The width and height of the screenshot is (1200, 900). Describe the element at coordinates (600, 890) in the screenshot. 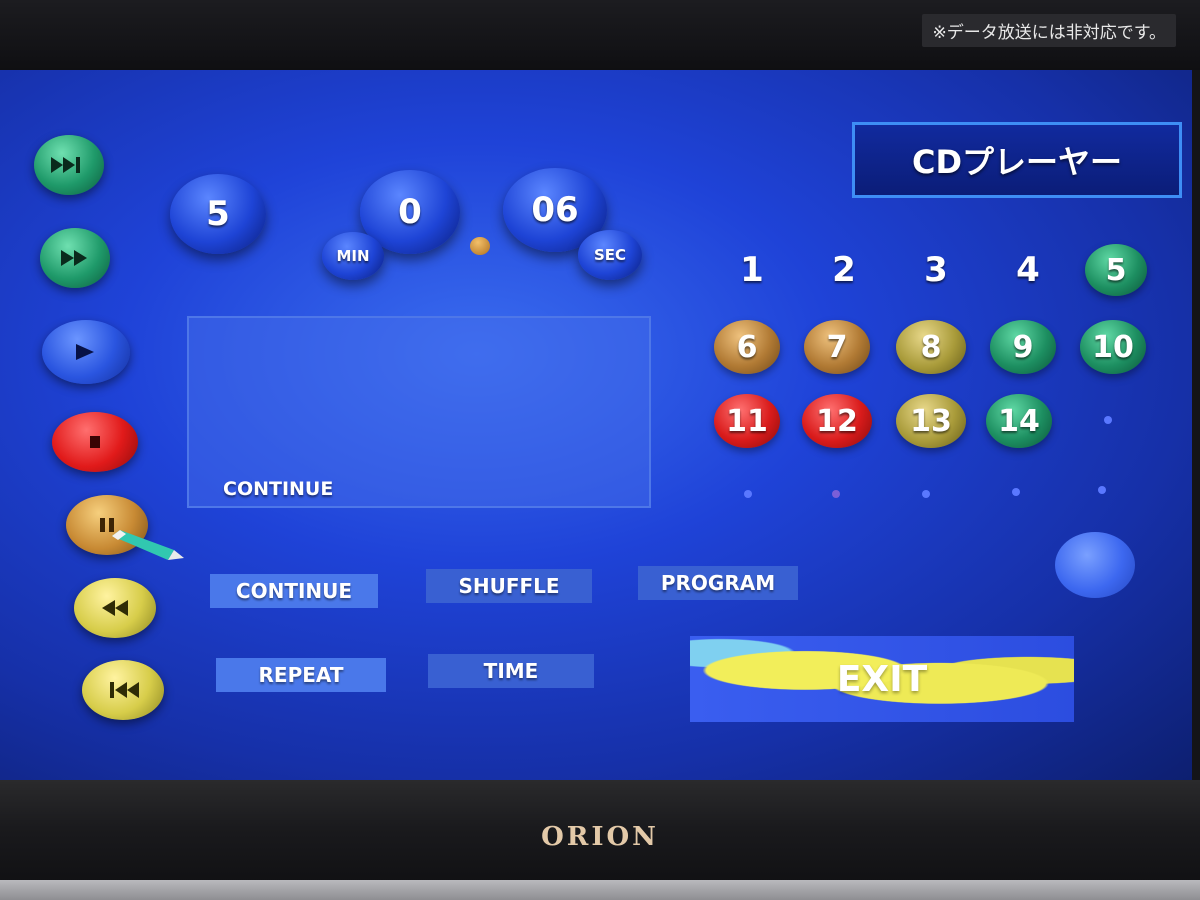

I see `tv-bezel-edge` at that location.